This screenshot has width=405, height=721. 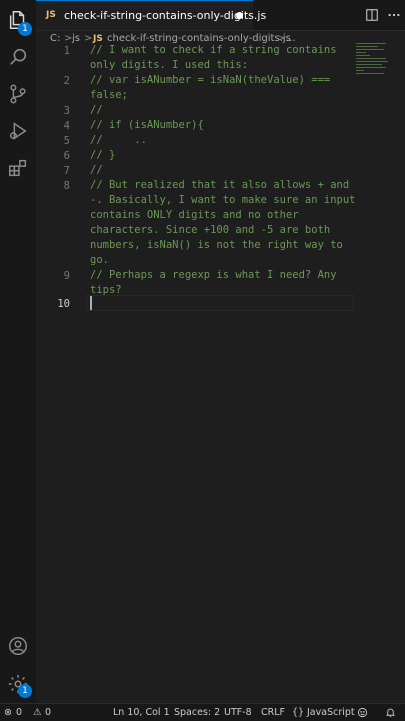 What do you see at coordinates (66, 141) in the screenshot?
I see `line-number: 5` at bounding box center [66, 141].